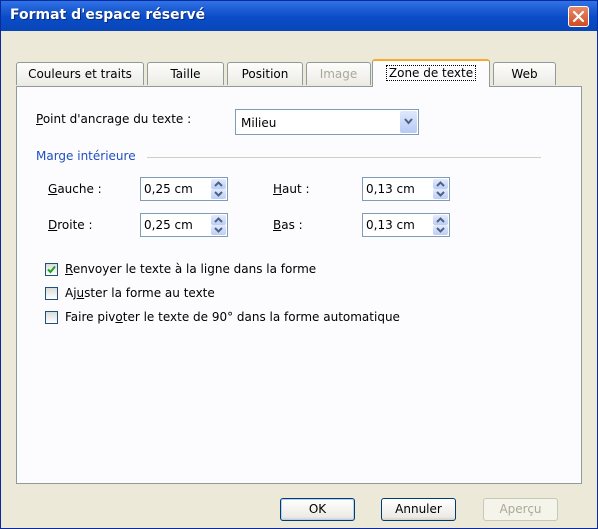  I want to click on tab-label: Position, so click(265, 74).